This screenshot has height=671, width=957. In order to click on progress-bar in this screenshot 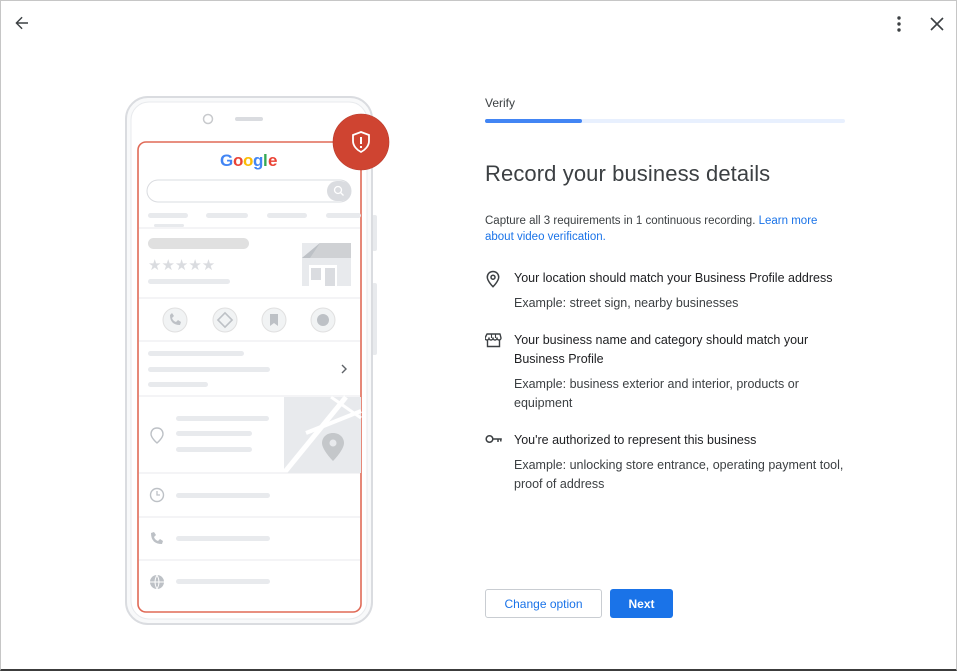, I will do `click(665, 121)`.